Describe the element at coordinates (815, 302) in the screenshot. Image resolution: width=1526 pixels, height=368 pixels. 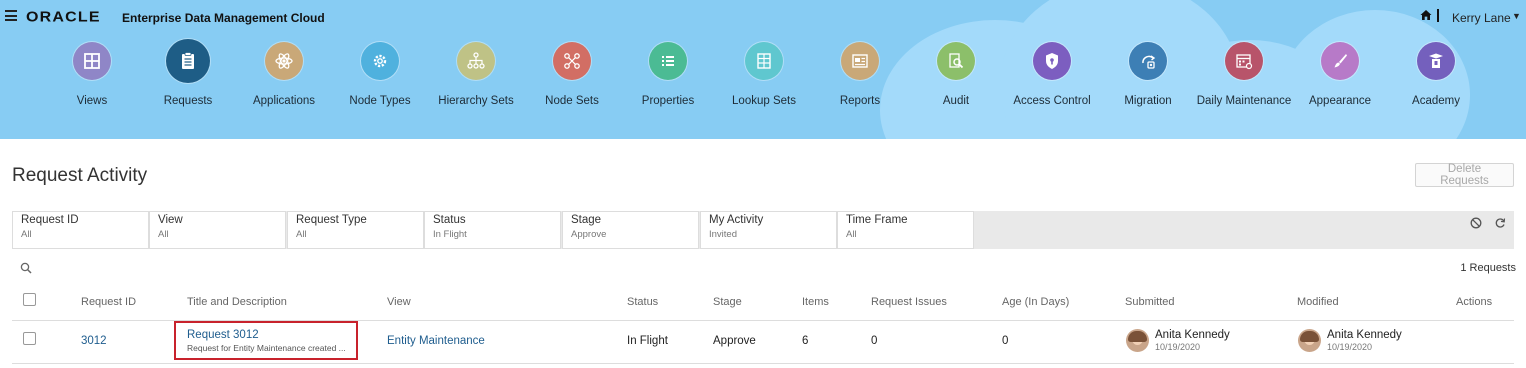
I see `column-header-items: Items` at that location.